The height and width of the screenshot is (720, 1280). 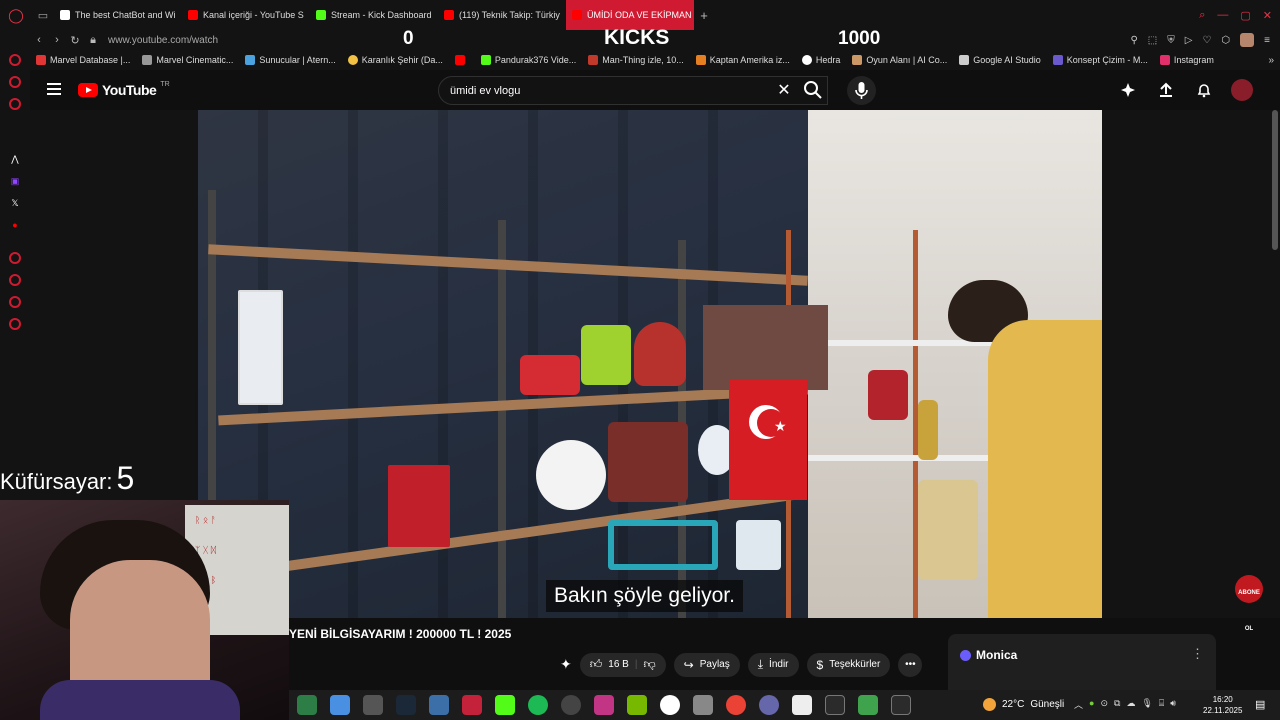 I want to click on tab-kick-dashboard: Stream - Kick Dashboard, so click(x=374, y=15).